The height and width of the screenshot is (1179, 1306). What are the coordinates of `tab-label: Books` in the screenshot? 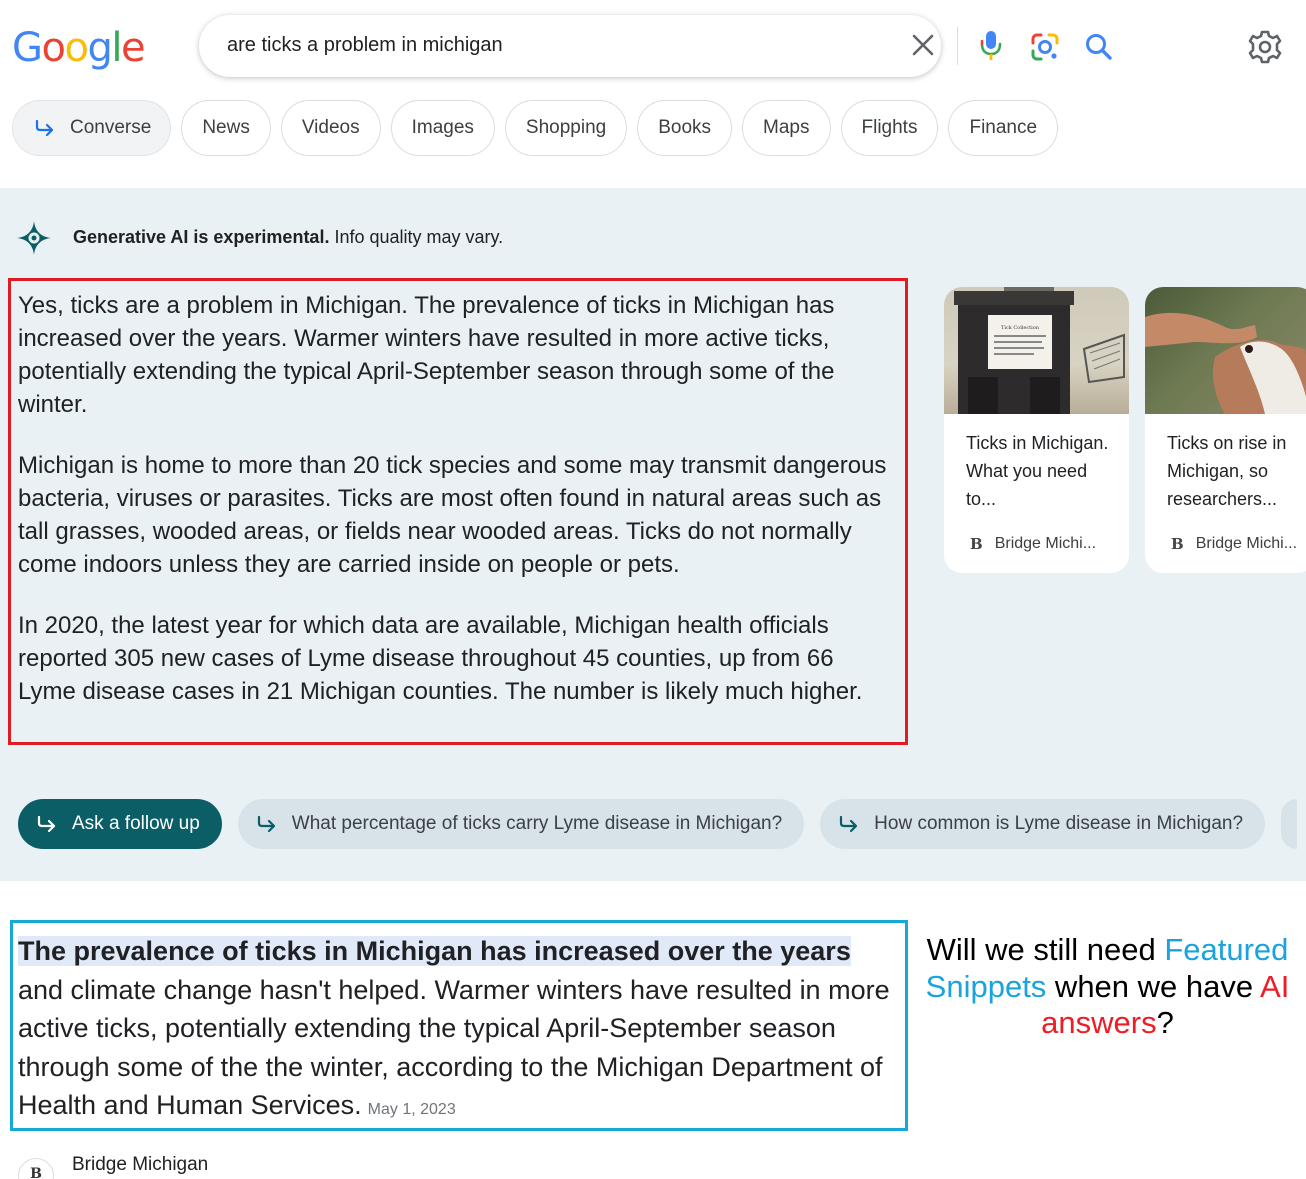 It's located at (685, 127).